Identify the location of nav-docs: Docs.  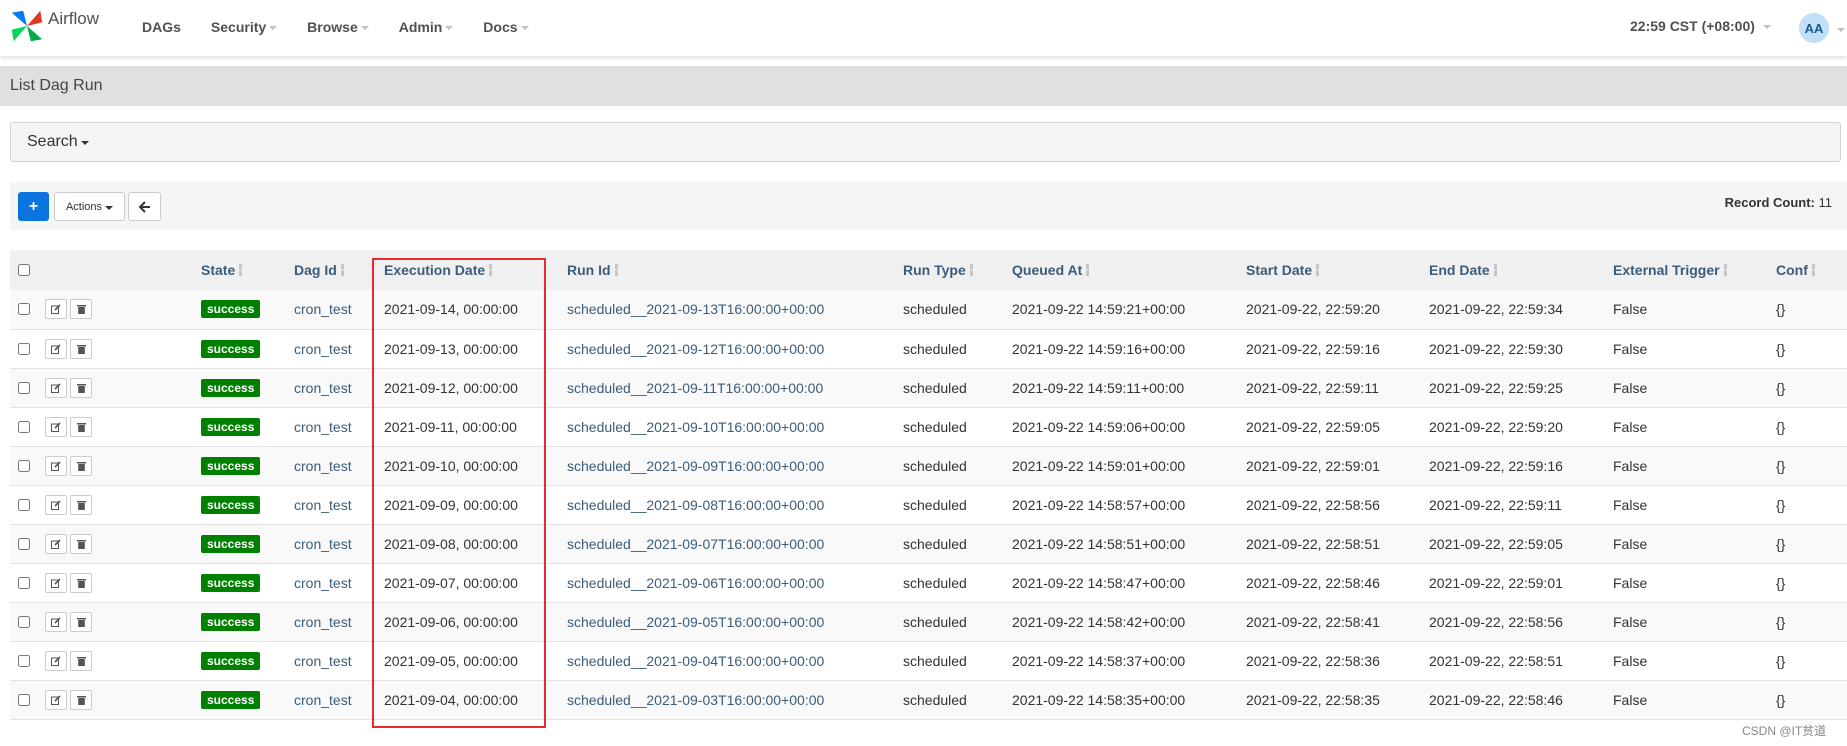
(506, 27).